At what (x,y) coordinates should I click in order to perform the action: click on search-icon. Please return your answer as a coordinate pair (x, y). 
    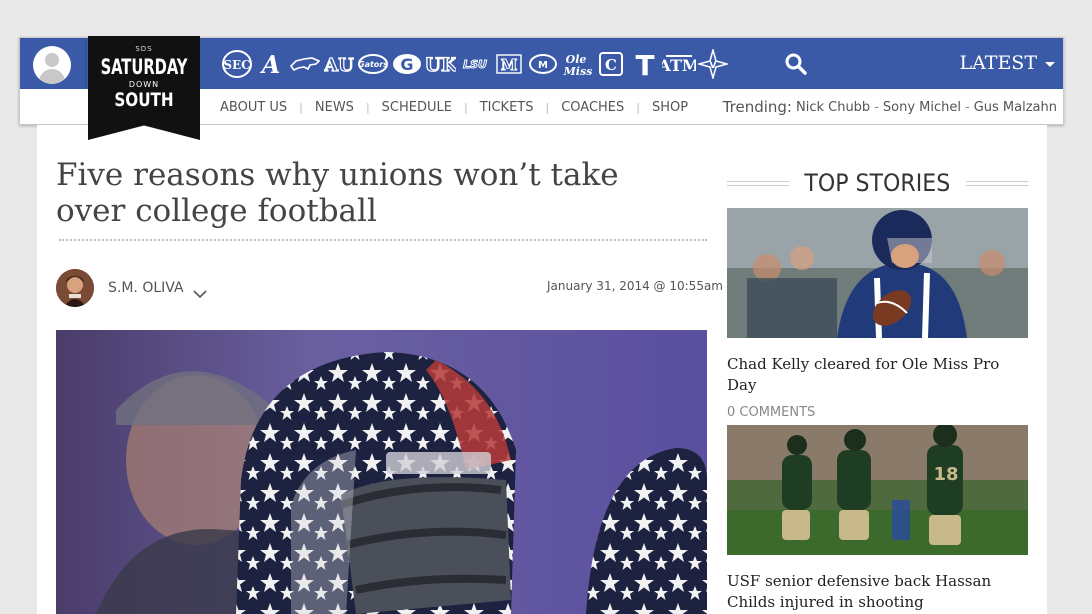
    Looking at the image, I should click on (796, 64).